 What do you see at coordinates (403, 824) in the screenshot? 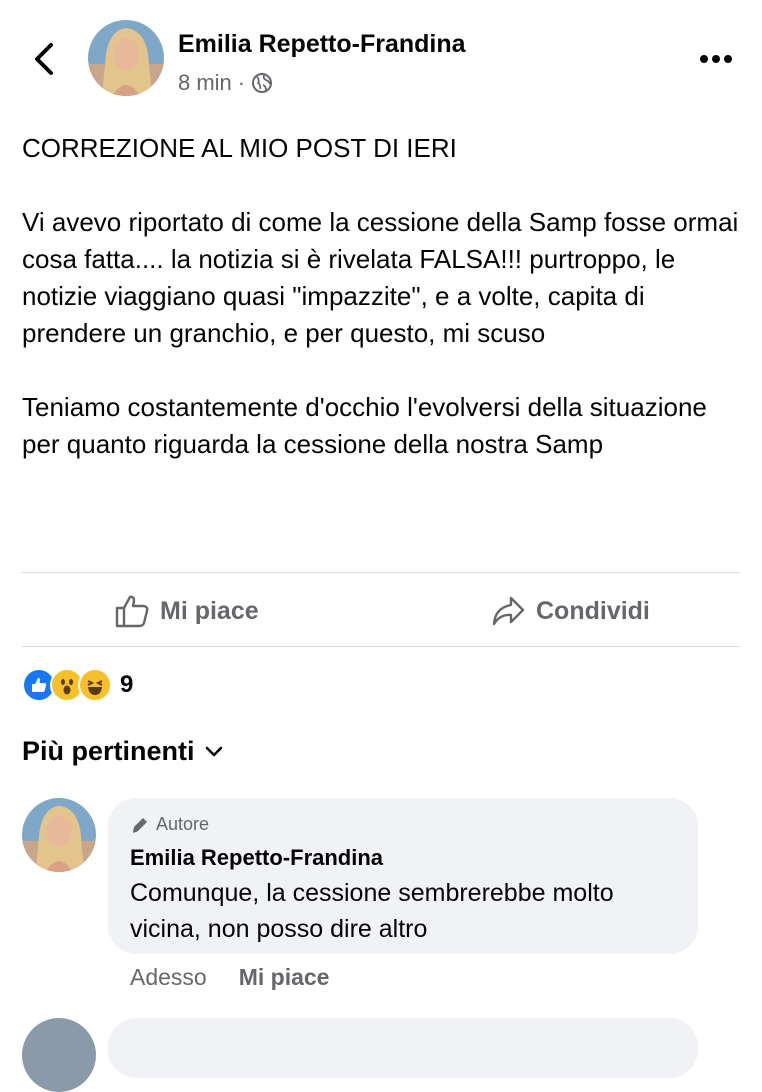
I see `author-badge: Autore` at bounding box center [403, 824].